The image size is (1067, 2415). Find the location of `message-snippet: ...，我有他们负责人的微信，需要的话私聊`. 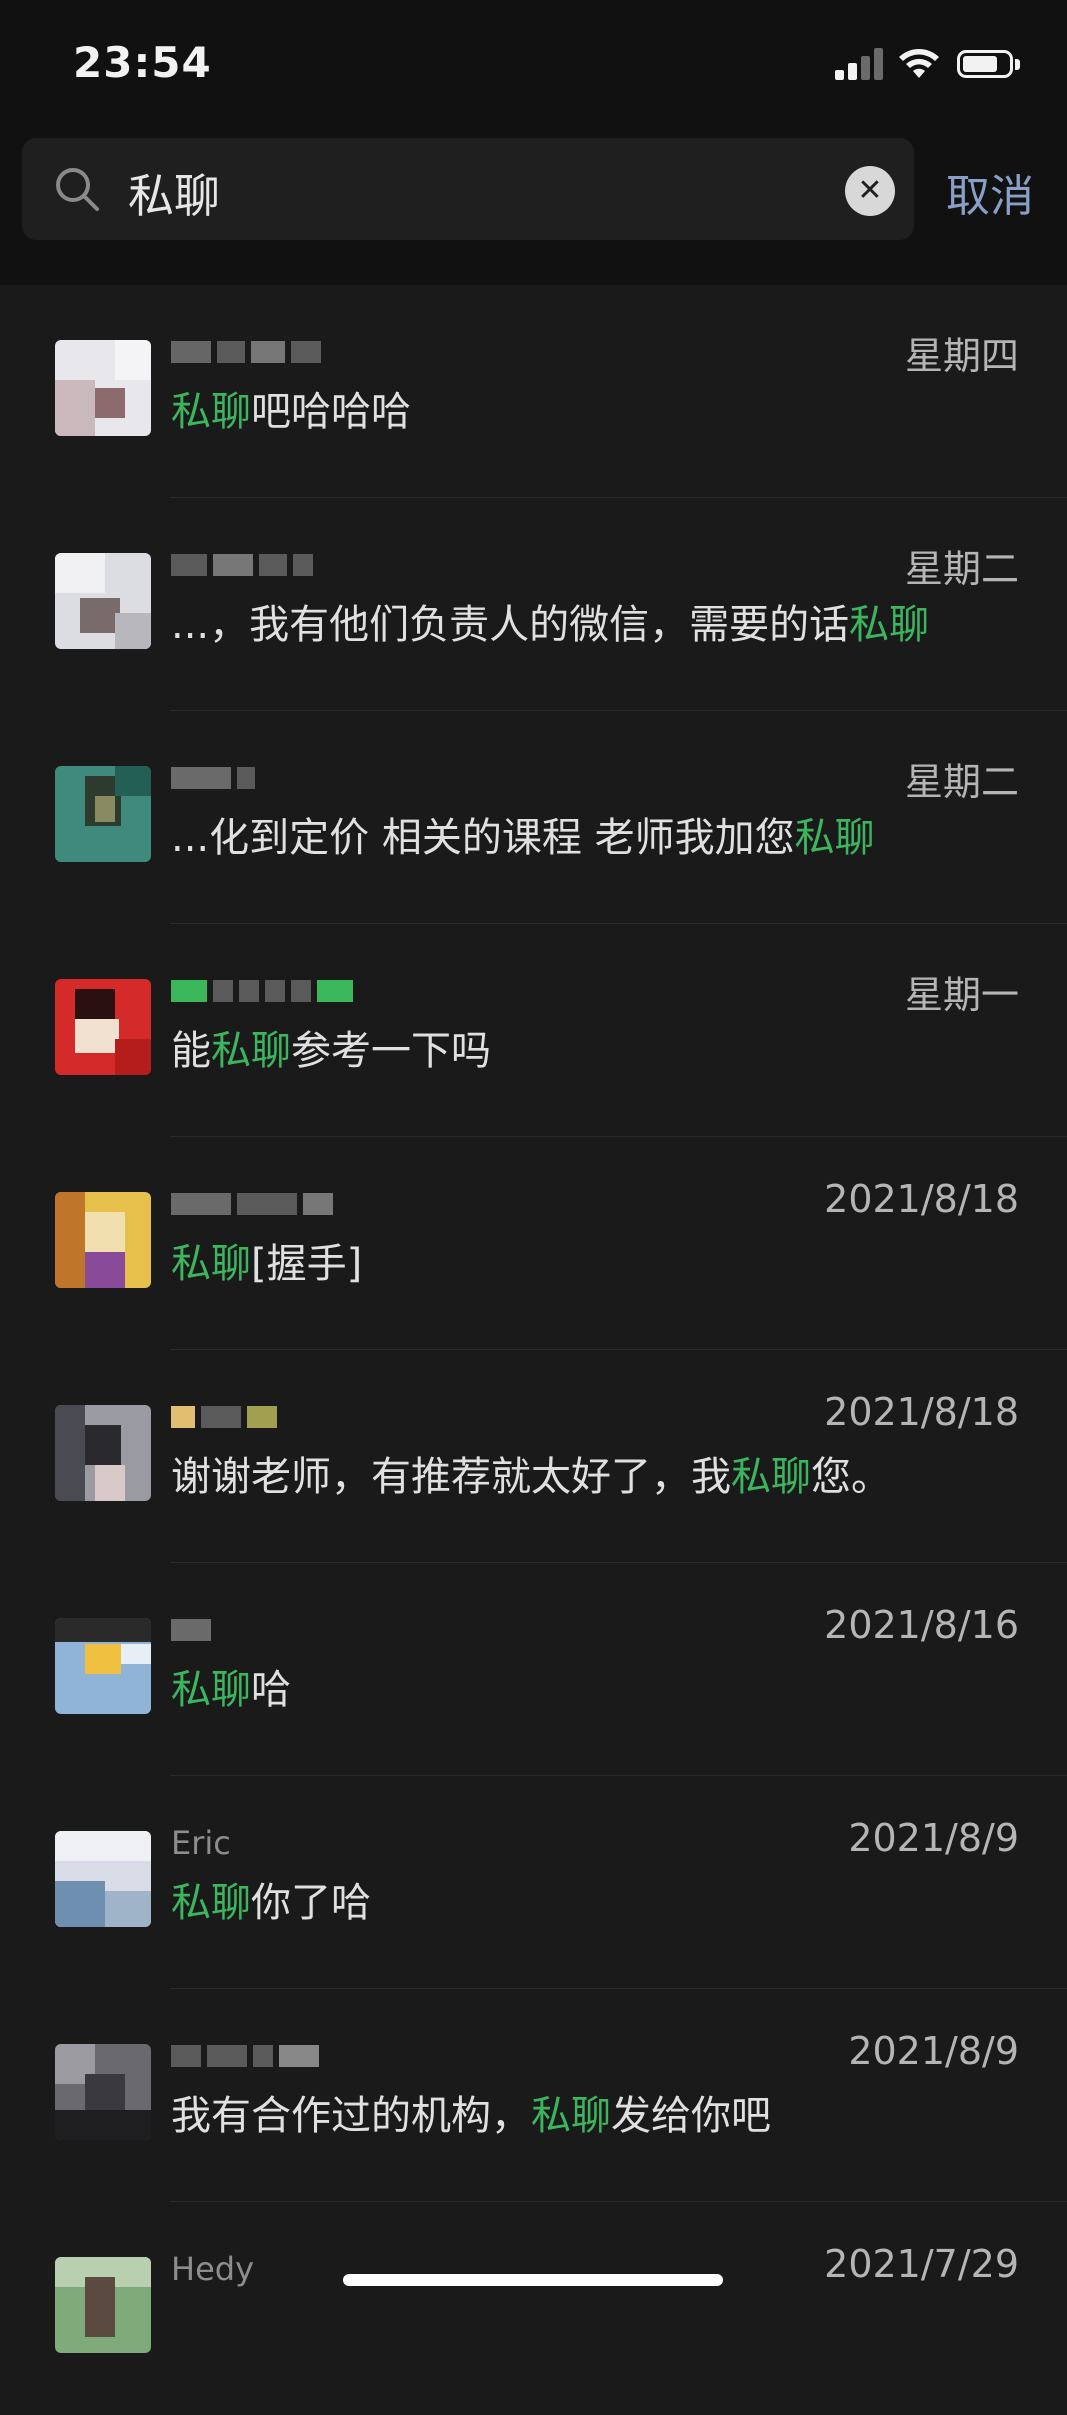

message-snippet: ...，我有他们负责人的微信，需要的话私聊 is located at coordinates (550, 625).